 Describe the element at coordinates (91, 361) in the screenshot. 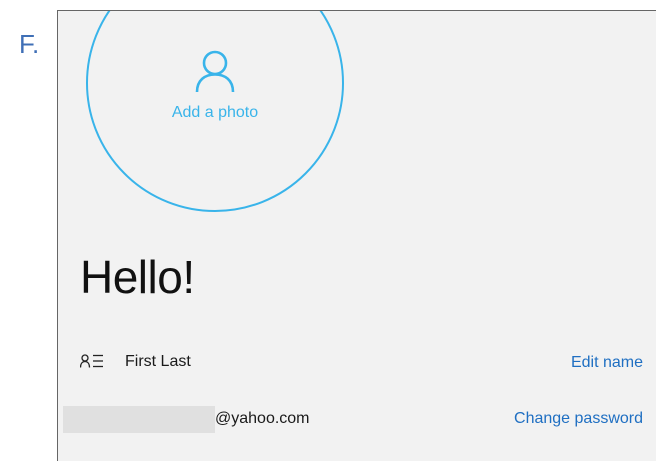

I see `contact-card-icon` at that location.